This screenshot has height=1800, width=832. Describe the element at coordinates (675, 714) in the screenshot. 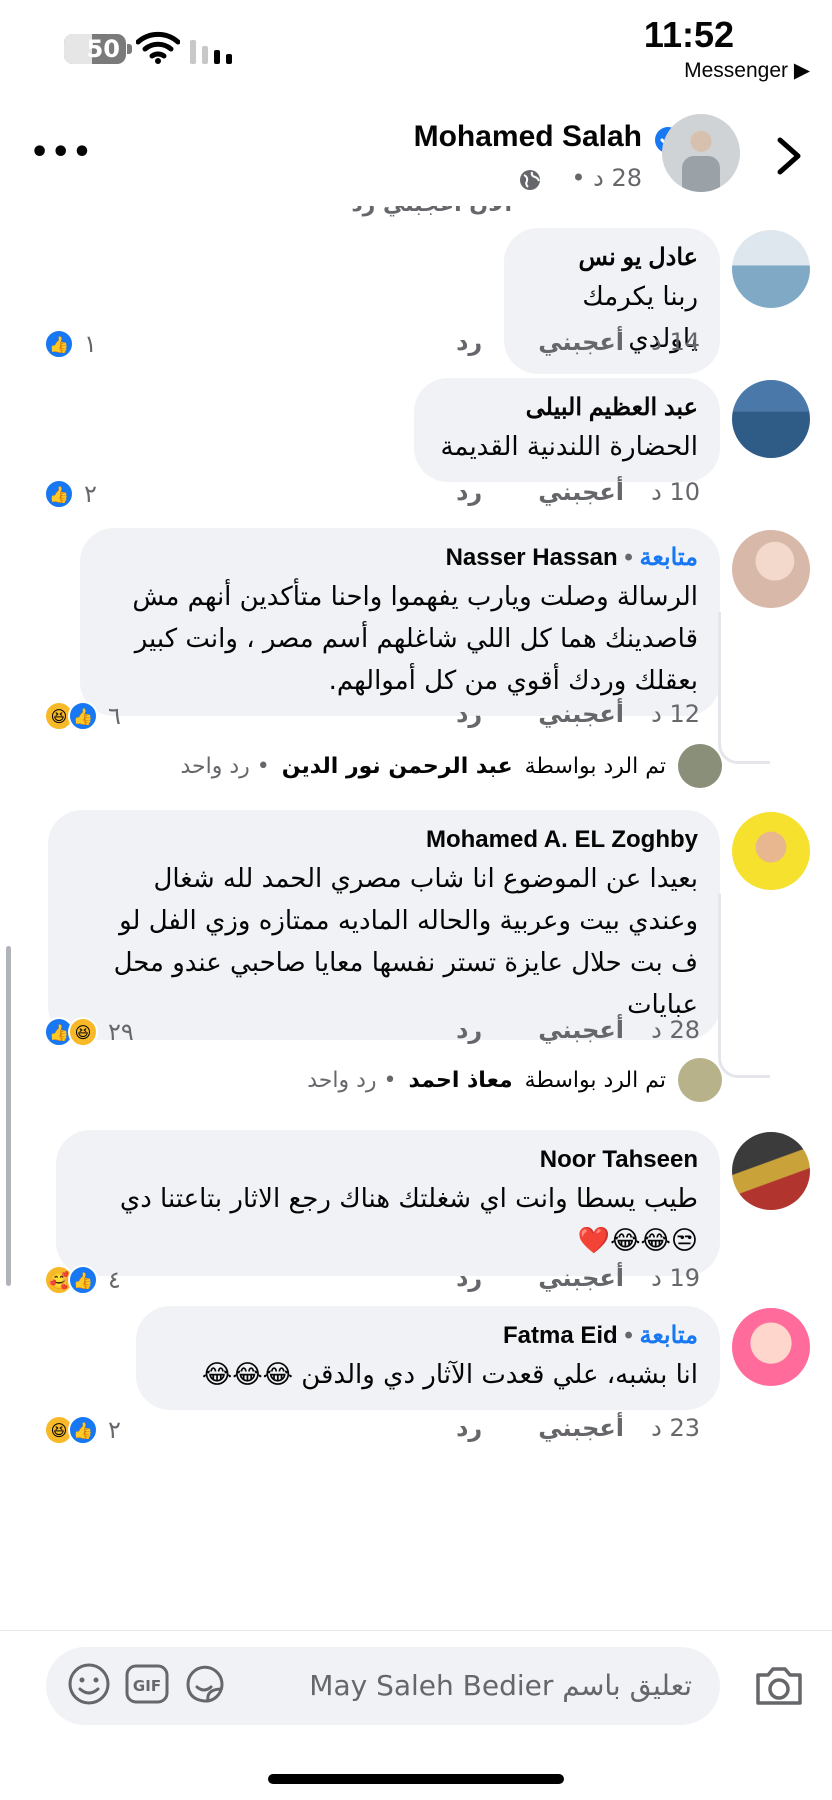

I see `comment-time: 12 د` at that location.